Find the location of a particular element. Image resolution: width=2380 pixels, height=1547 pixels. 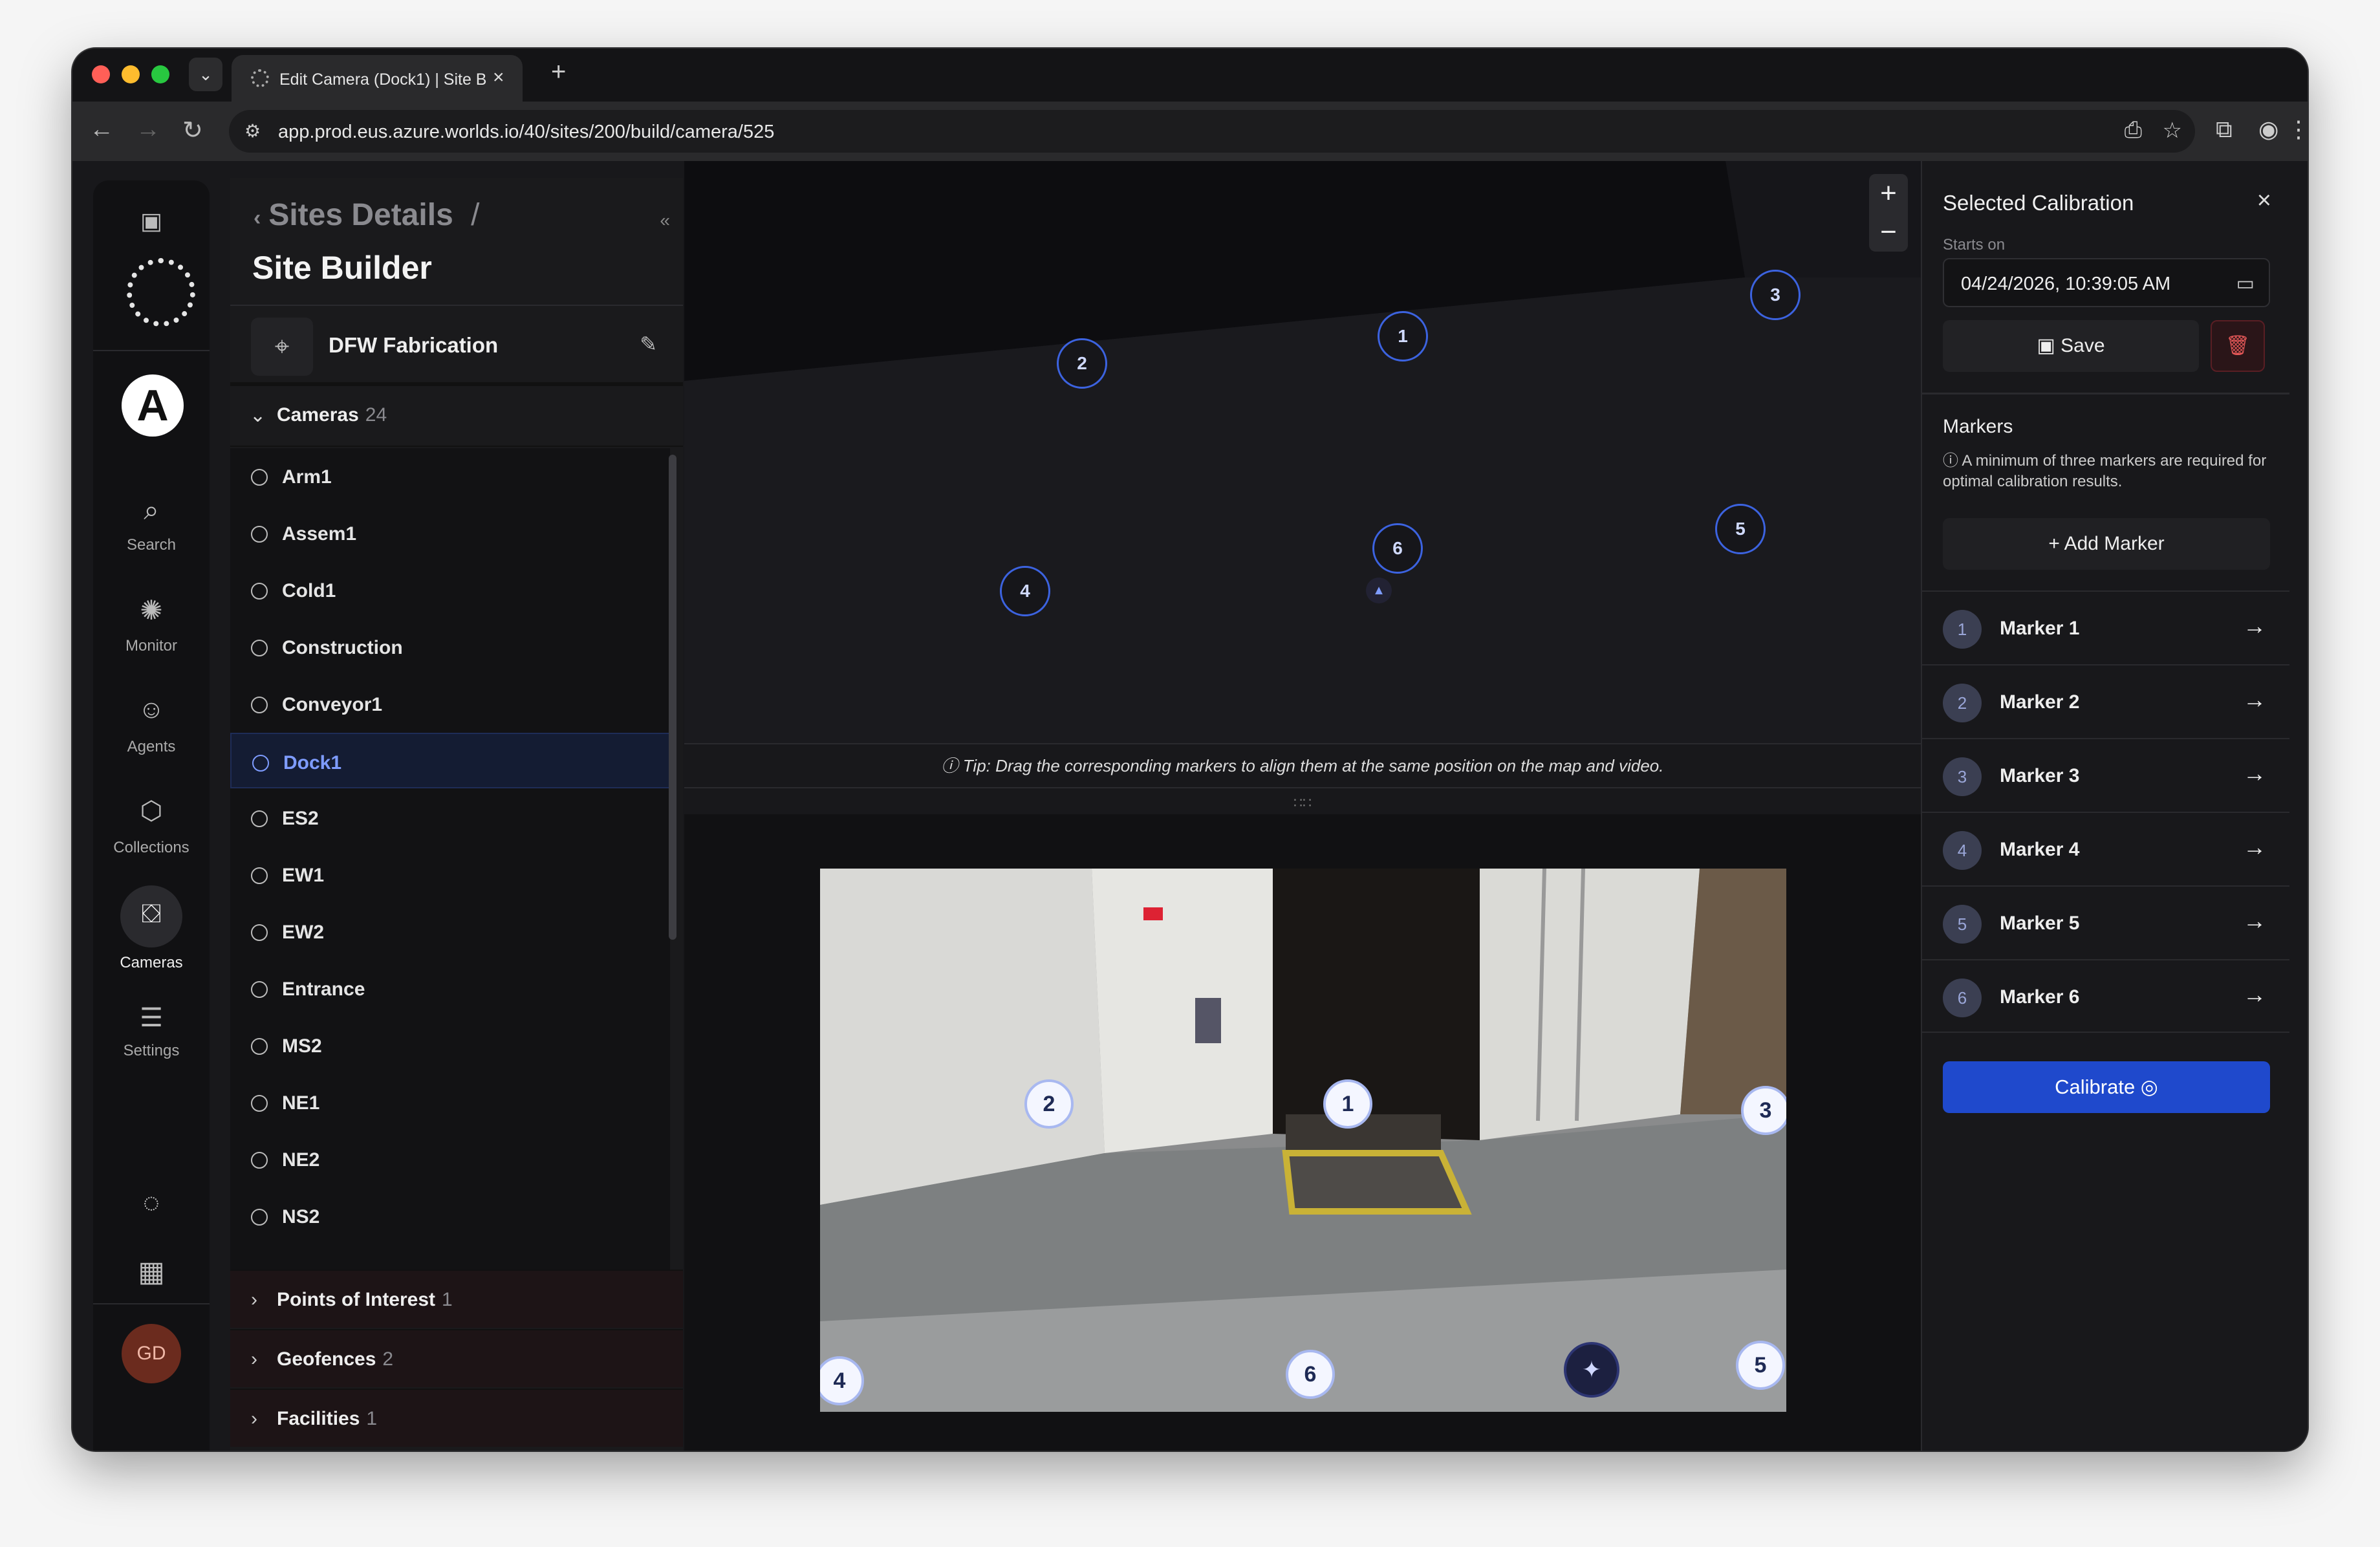

rail-label-search: Search is located at coordinates (151, 545).